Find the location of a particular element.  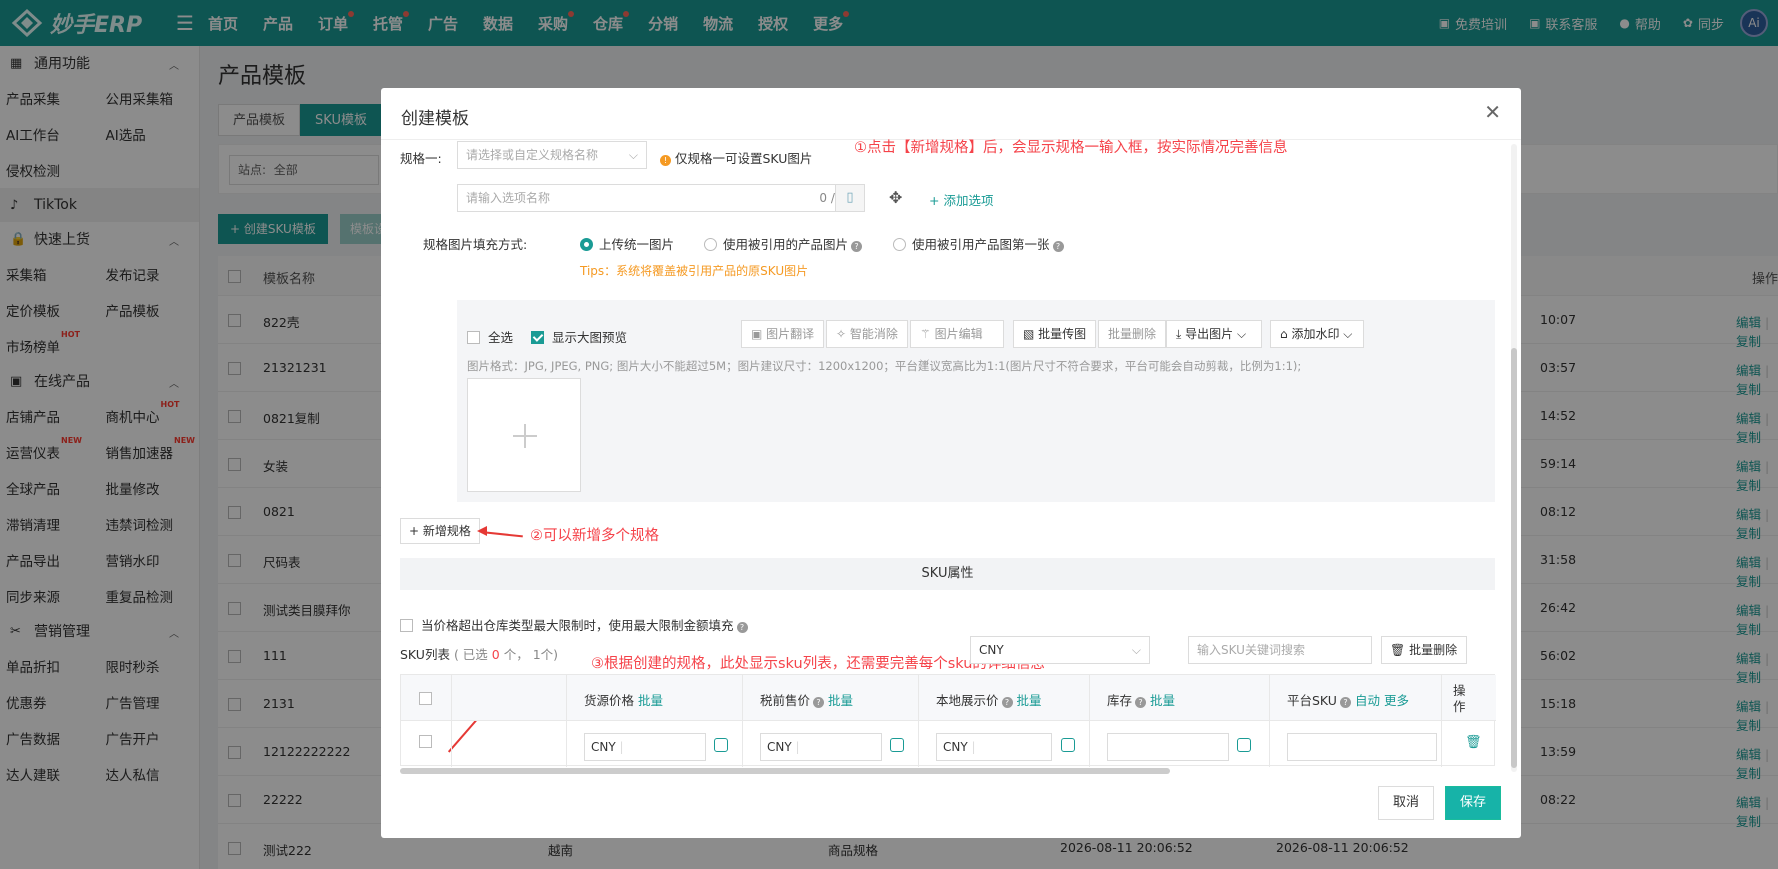

fill-option-unified: 上传统一图片 is located at coordinates (627, 243).